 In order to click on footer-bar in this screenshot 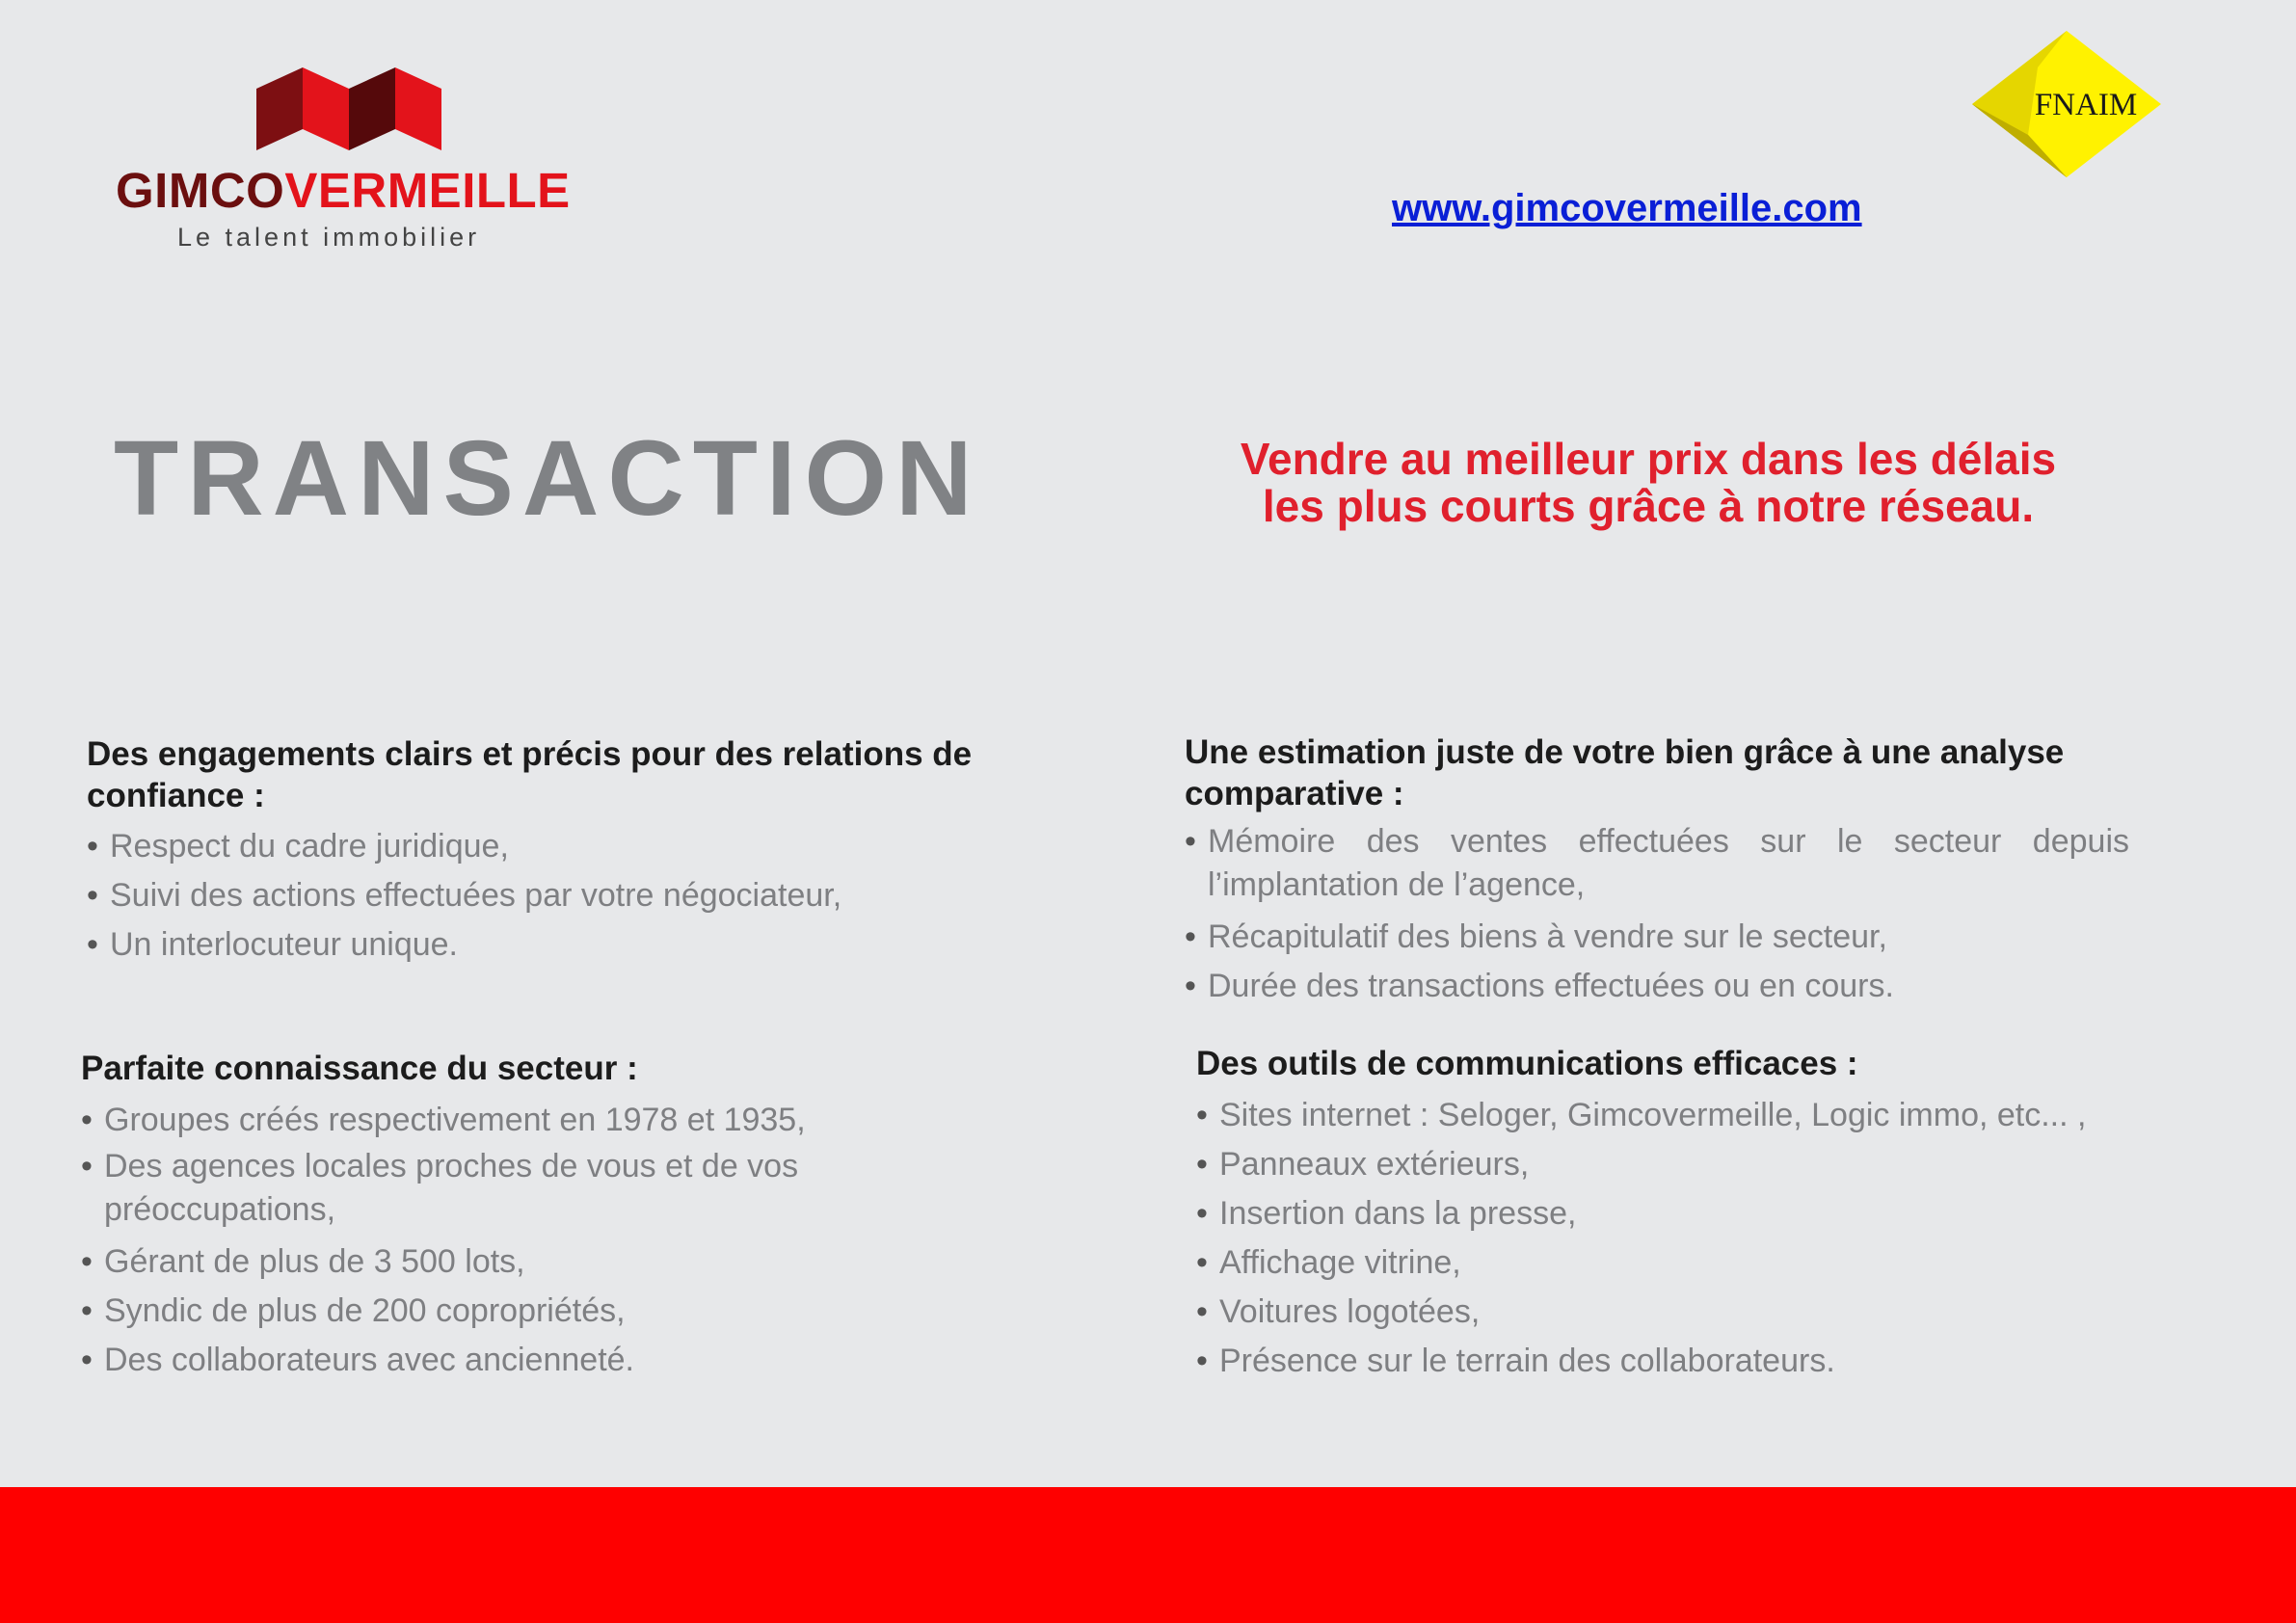, I will do `click(1148, 1555)`.